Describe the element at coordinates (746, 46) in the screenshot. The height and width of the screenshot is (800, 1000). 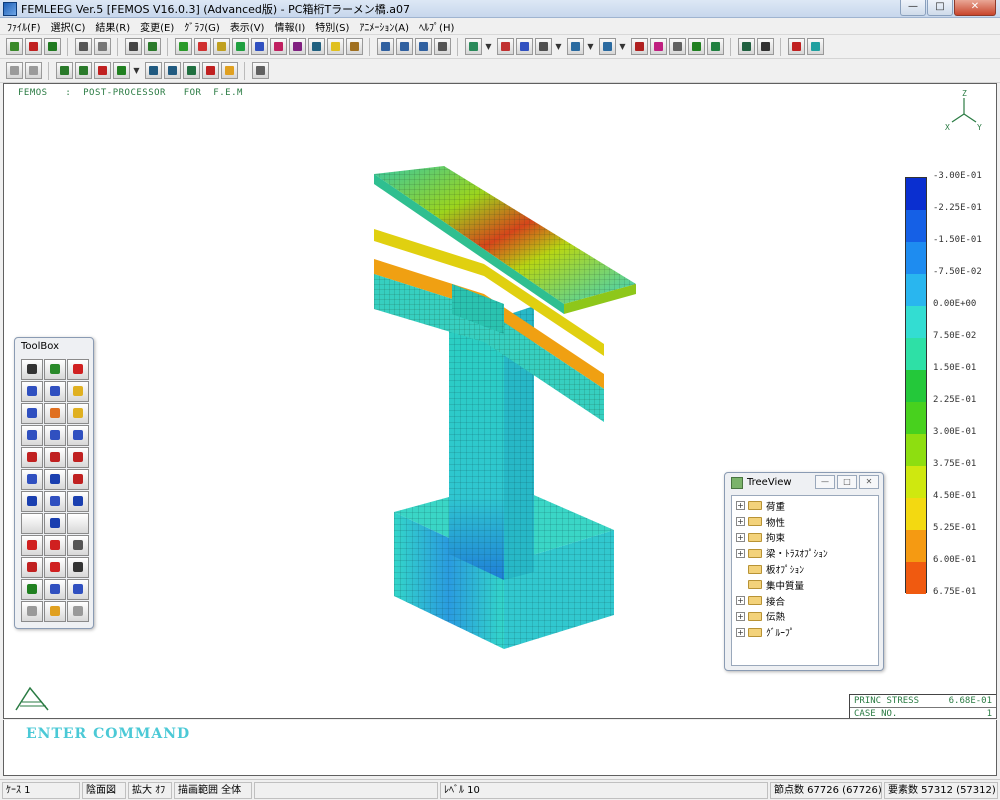
I see `screen-icon` at that location.